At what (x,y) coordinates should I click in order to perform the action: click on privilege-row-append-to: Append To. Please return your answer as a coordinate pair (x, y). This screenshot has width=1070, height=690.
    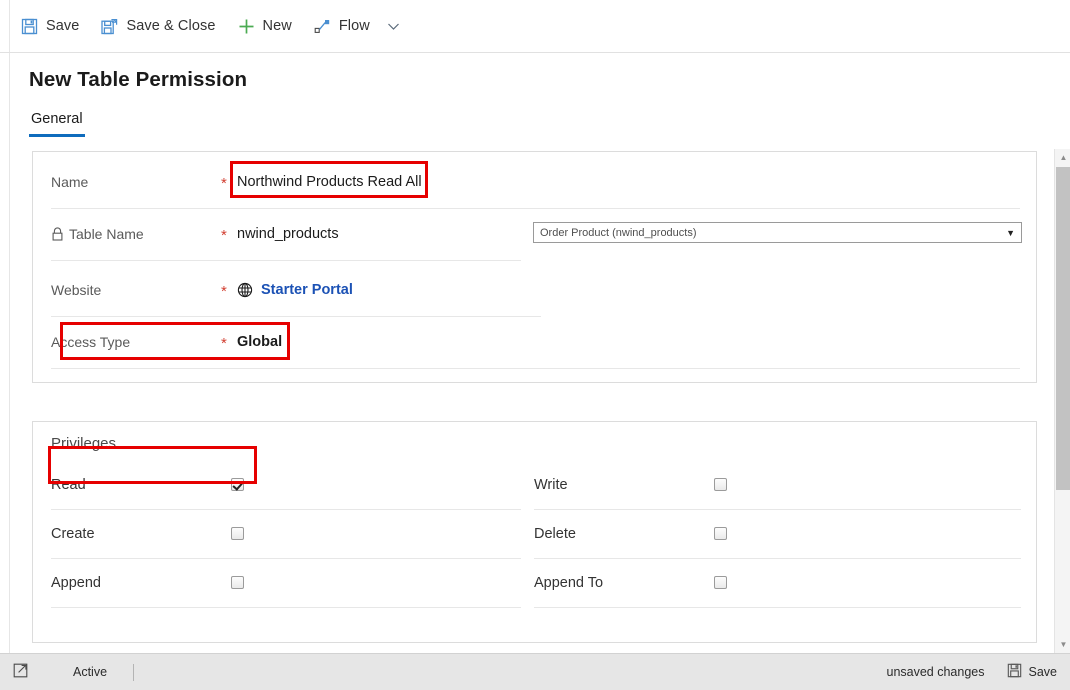
    Looking at the image, I should click on (777, 582).